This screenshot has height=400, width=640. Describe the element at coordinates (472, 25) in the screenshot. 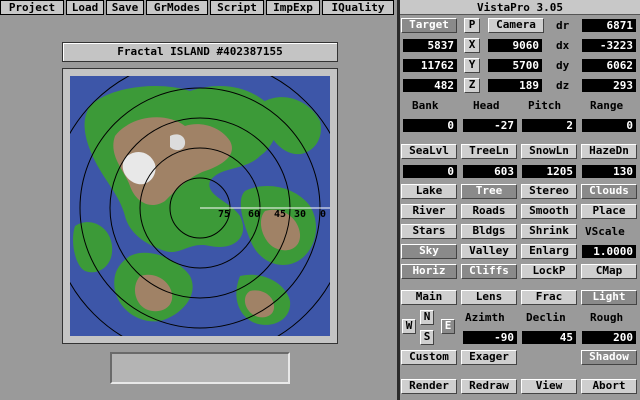

I see `p-button: P` at that location.